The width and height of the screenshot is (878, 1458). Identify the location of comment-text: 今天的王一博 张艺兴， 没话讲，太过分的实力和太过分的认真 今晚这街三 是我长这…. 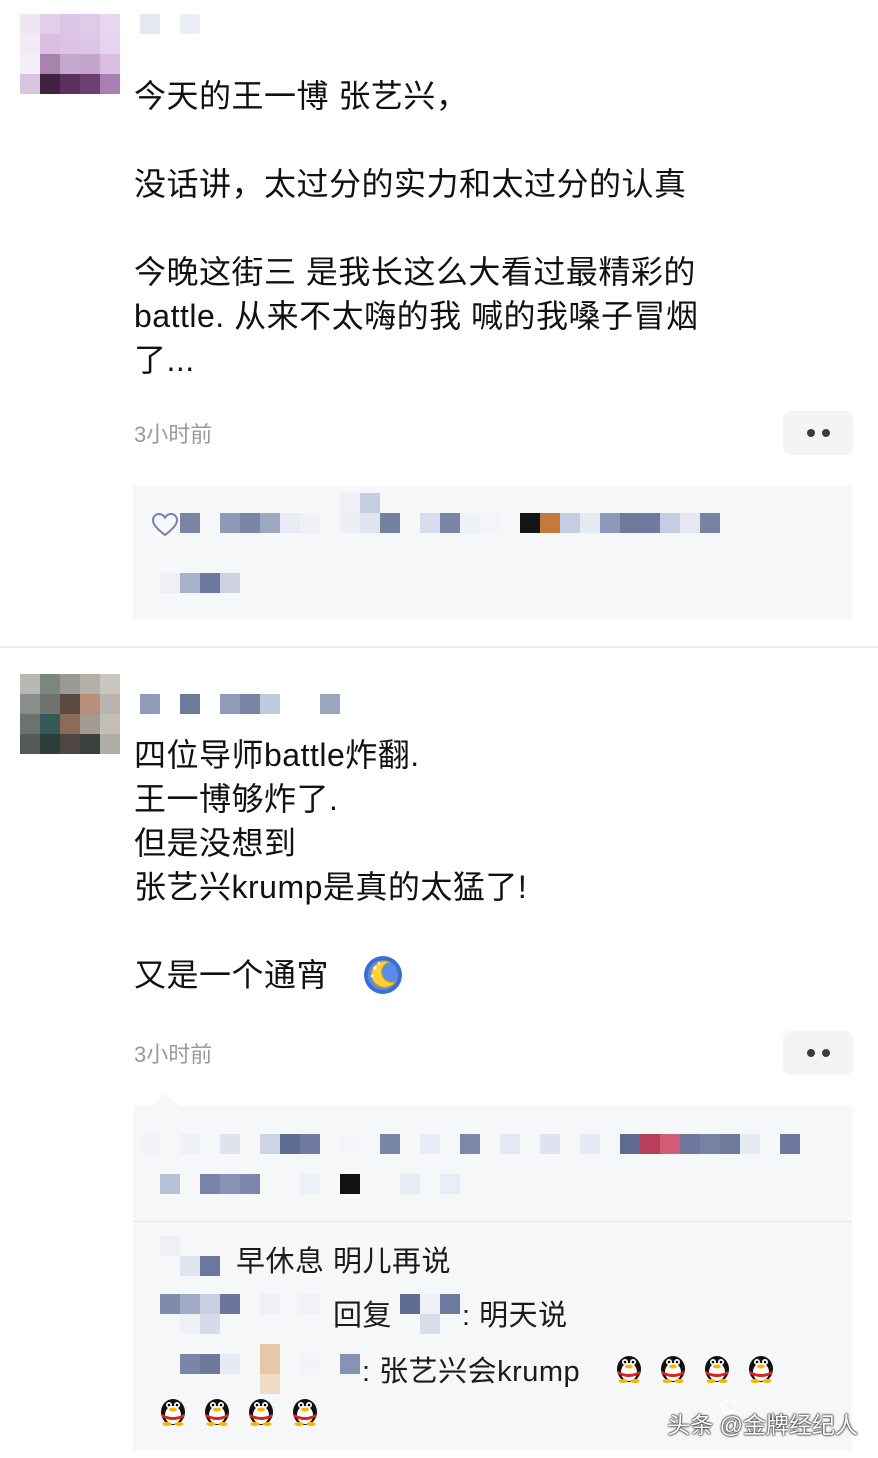
(416, 228).